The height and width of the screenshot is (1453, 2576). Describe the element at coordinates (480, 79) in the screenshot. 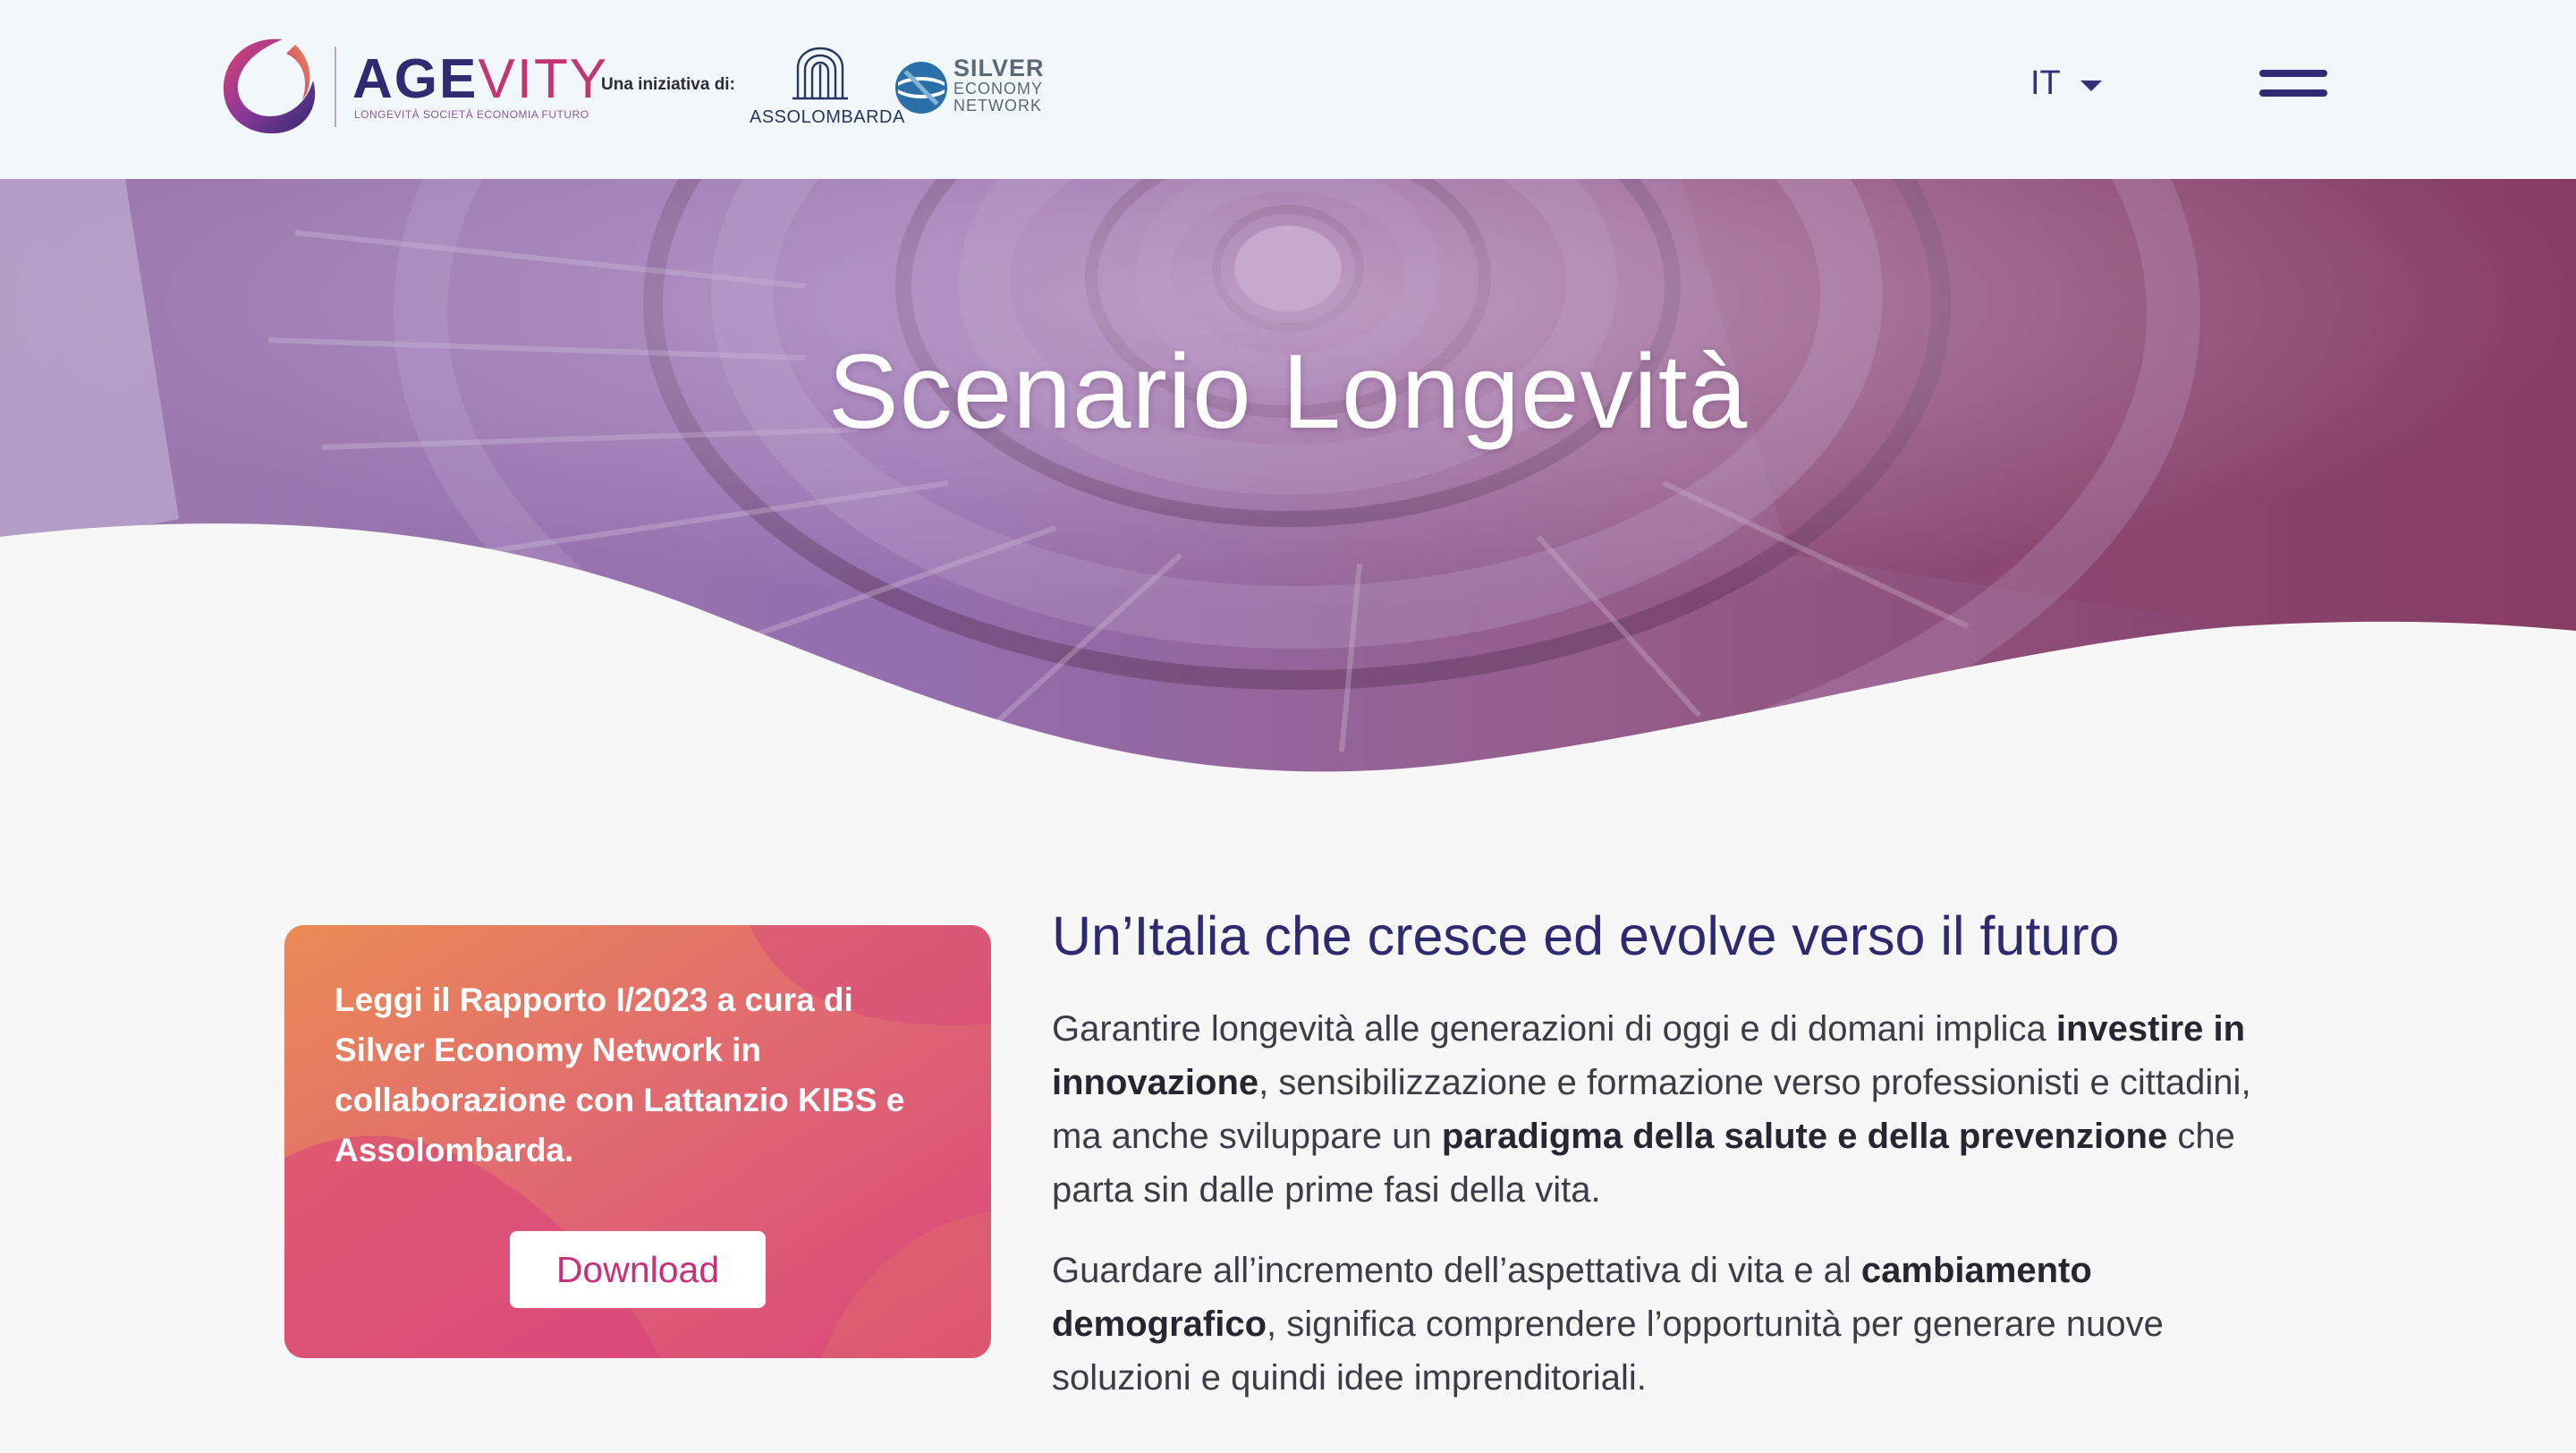

I see `agevity-wordmark: AGEVITY` at that location.